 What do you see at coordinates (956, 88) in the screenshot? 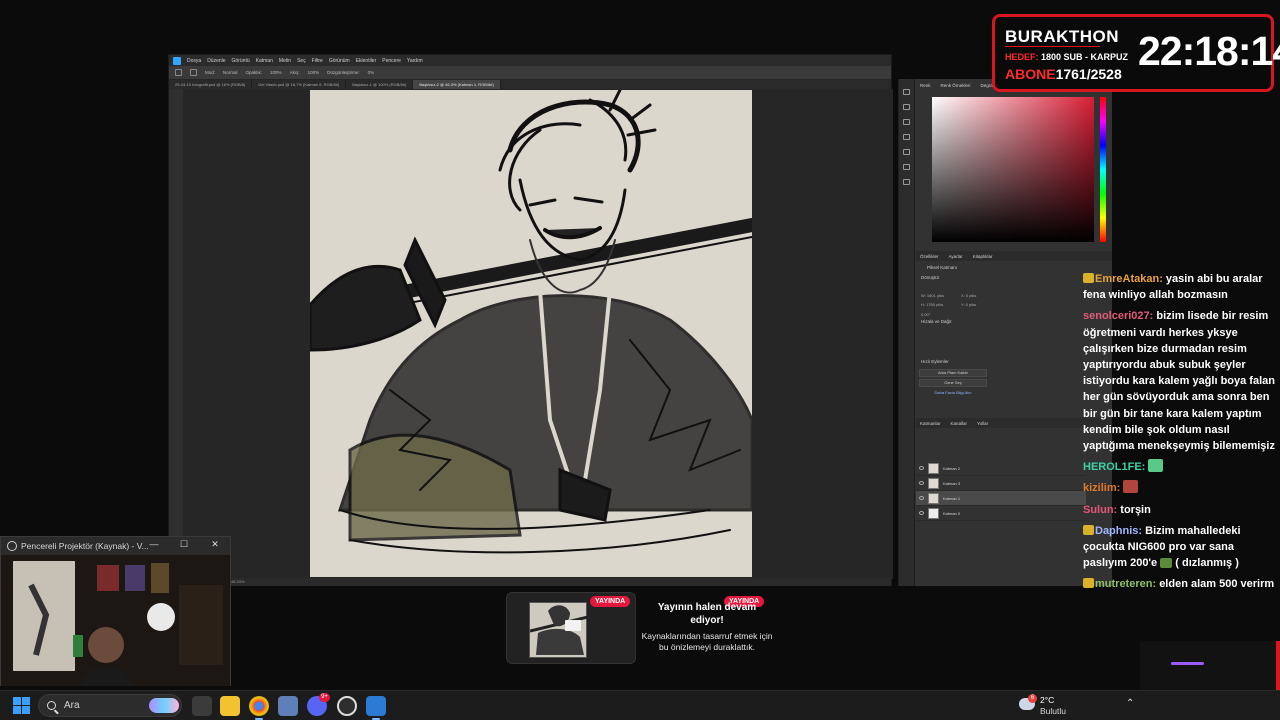
I see `tab-swatches: Renk Örnekleri` at bounding box center [956, 88].